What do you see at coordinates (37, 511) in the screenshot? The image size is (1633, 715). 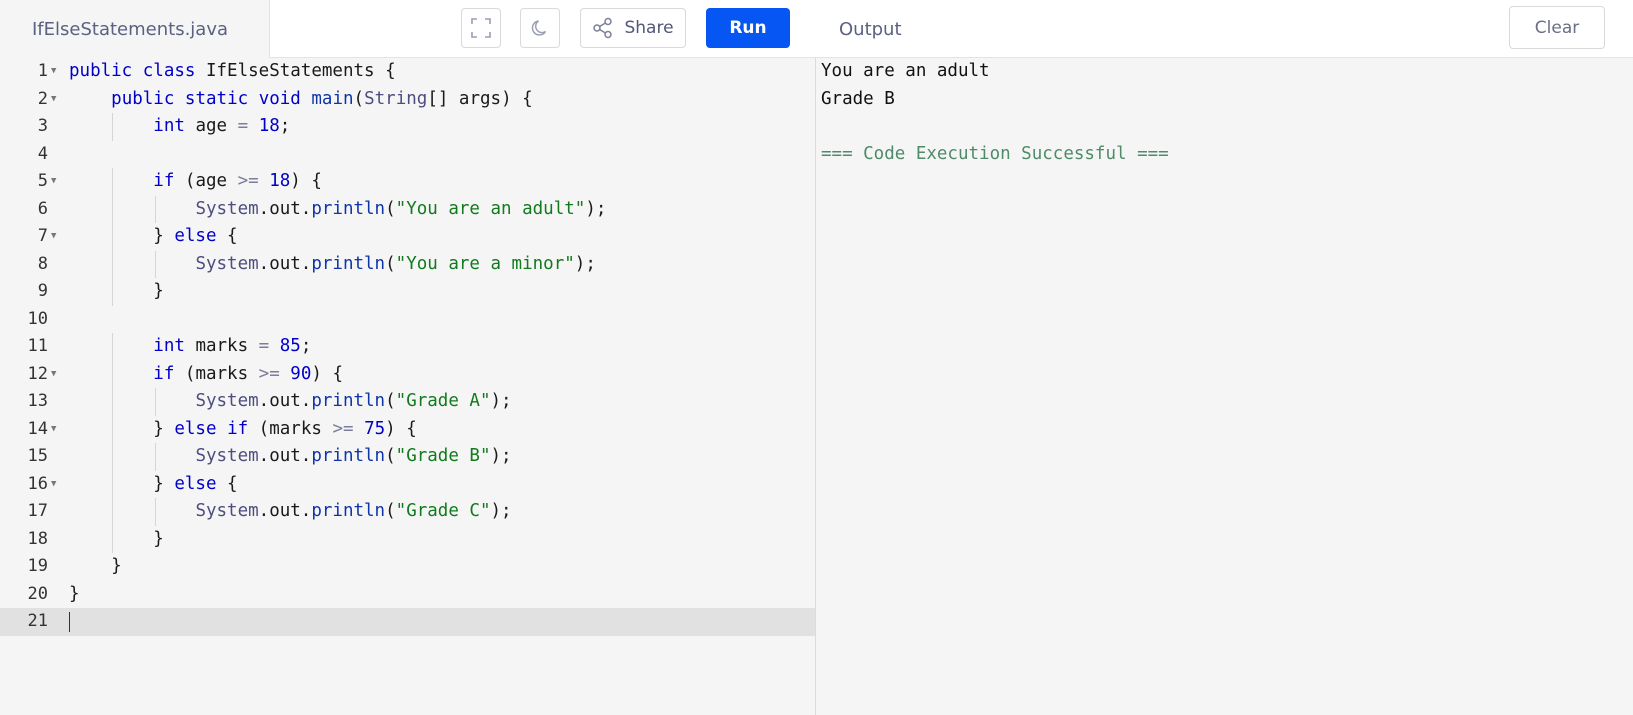 I see `line-number: 17` at bounding box center [37, 511].